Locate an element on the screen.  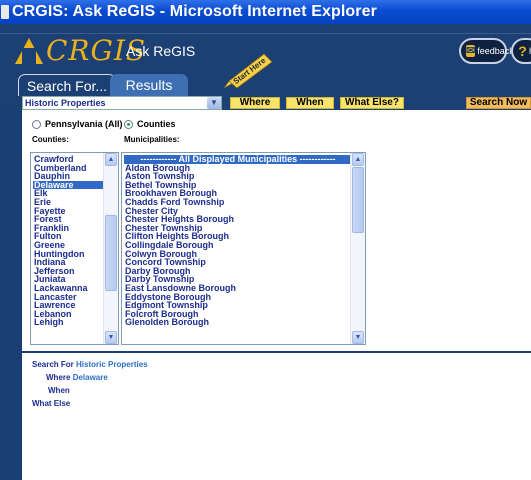
help-icon: ? is located at coordinates (522, 51).